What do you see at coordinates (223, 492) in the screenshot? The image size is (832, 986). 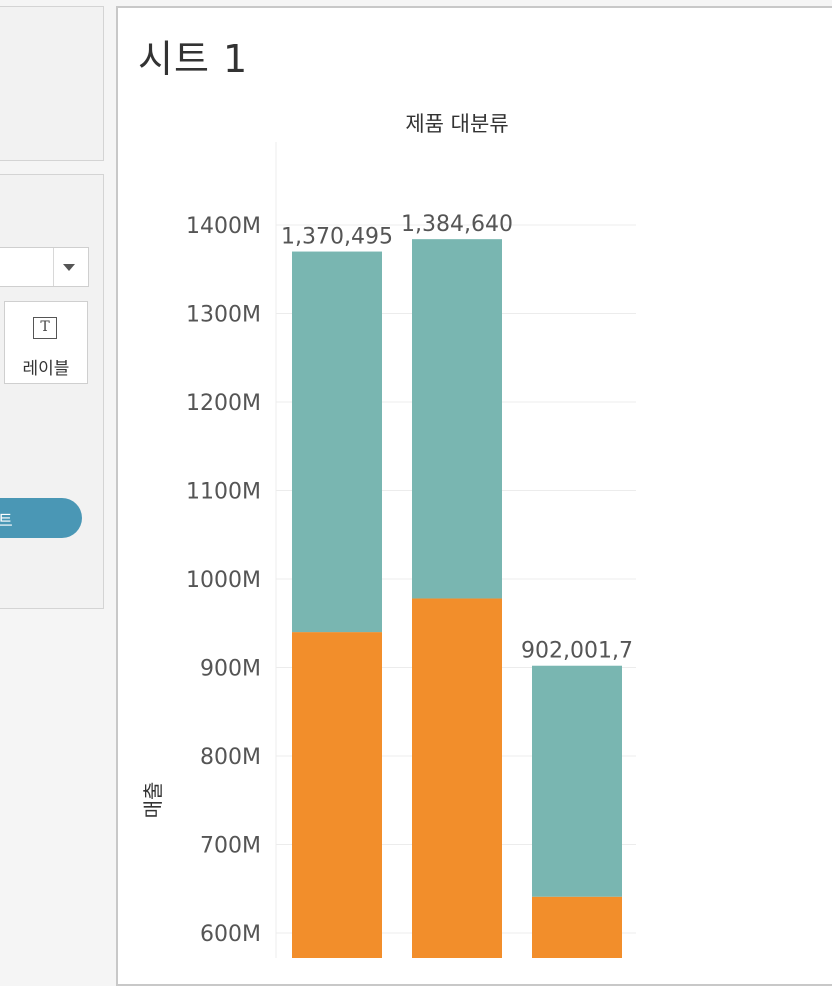 I see `y-tick-label: 1100M` at bounding box center [223, 492].